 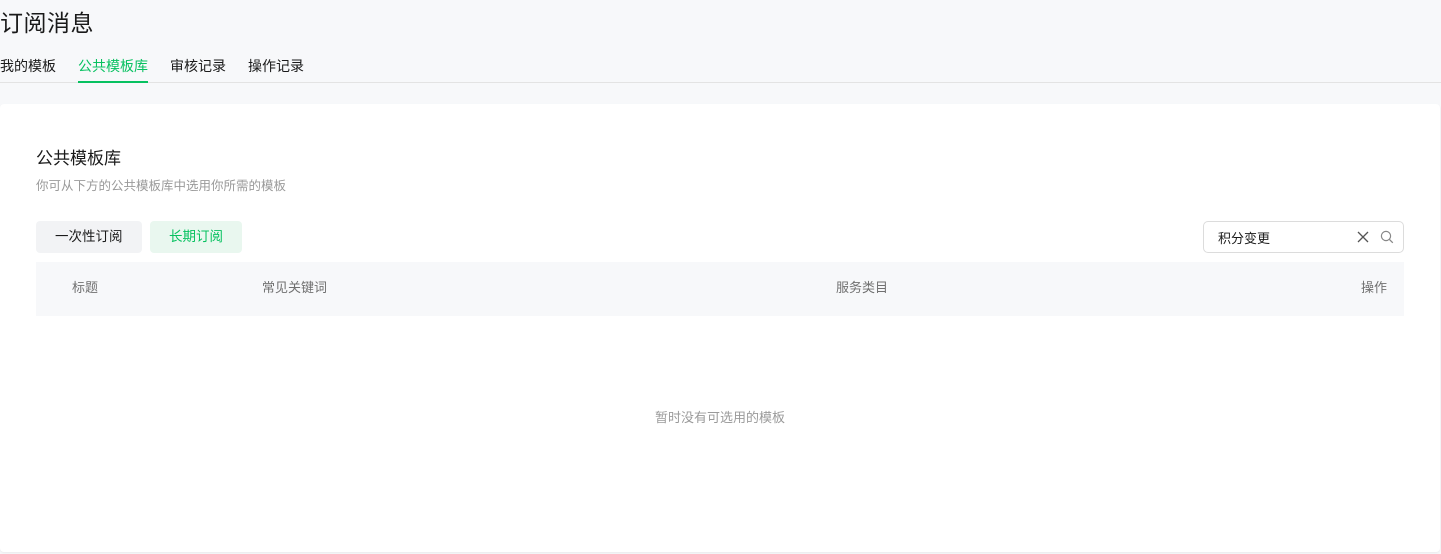 What do you see at coordinates (113, 67) in the screenshot?
I see `tab-public-library: 公共模板库` at bounding box center [113, 67].